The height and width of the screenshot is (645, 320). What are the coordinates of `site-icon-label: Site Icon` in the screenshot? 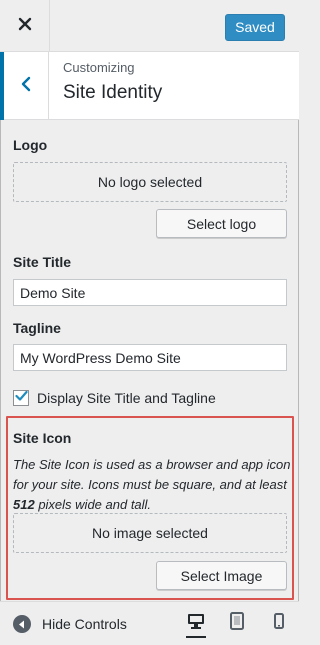 It's located at (42, 438).